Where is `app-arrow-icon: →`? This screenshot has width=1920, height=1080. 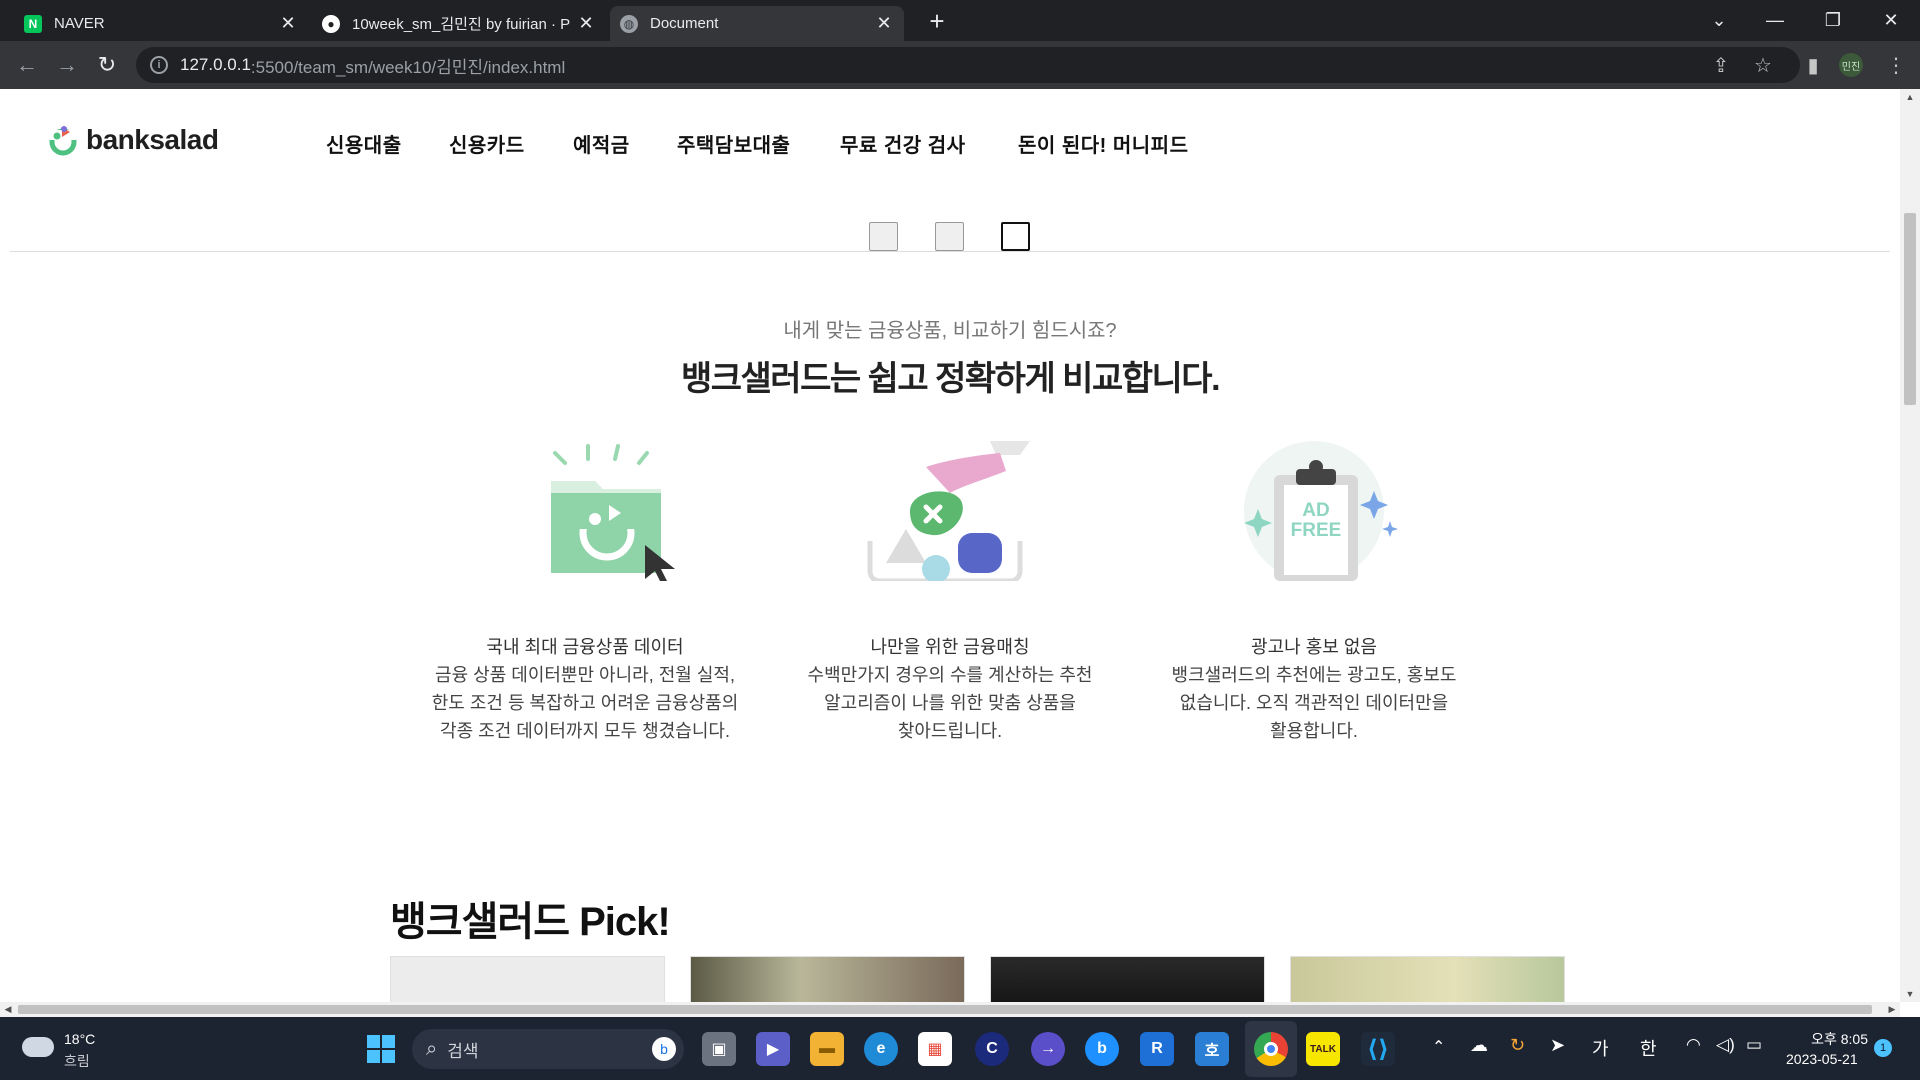
app-arrow-icon: → is located at coordinates (1048, 1049).